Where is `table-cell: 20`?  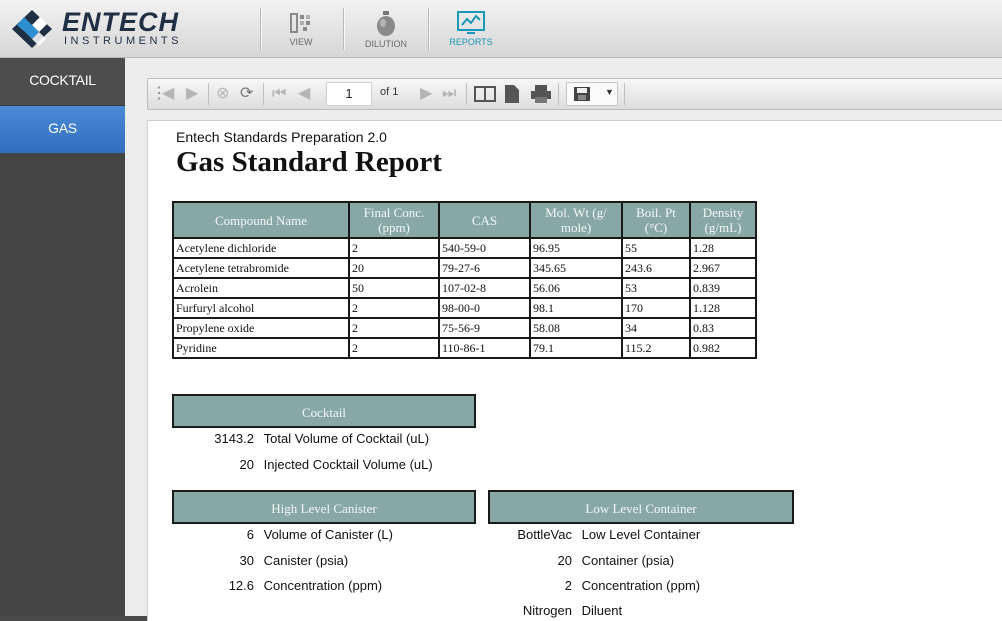 table-cell: 20 is located at coordinates (394, 268).